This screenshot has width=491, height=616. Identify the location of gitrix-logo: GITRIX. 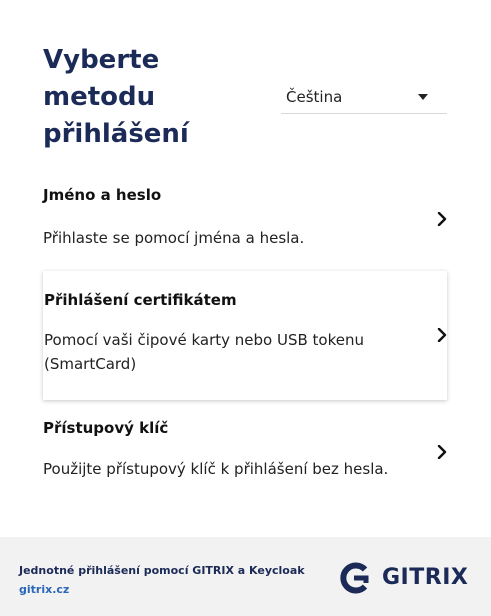
(406, 578).